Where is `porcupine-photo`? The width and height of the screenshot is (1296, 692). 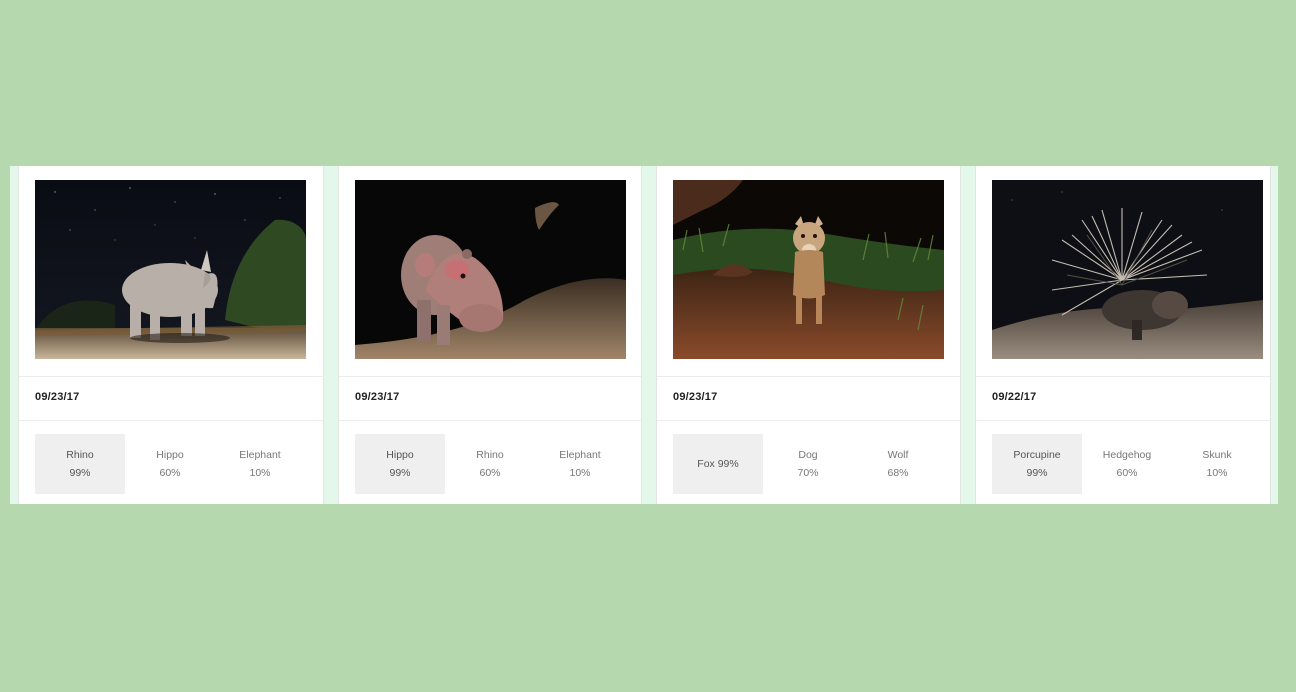 porcupine-photo is located at coordinates (1127, 269).